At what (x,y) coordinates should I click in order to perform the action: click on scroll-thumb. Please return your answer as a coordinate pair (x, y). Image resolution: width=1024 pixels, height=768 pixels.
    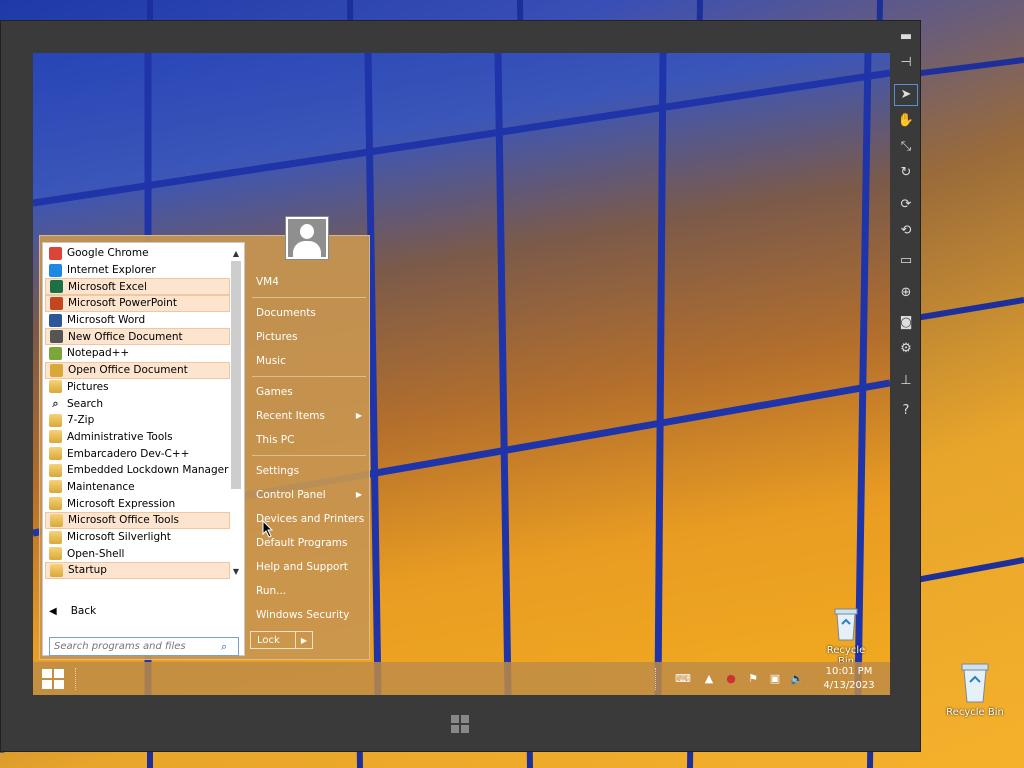
    Looking at the image, I should click on (236, 375).